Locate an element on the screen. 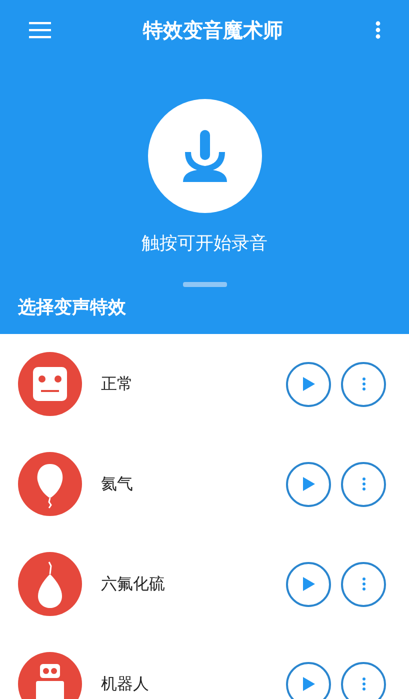  drag-handle is located at coordinates (204, 284).